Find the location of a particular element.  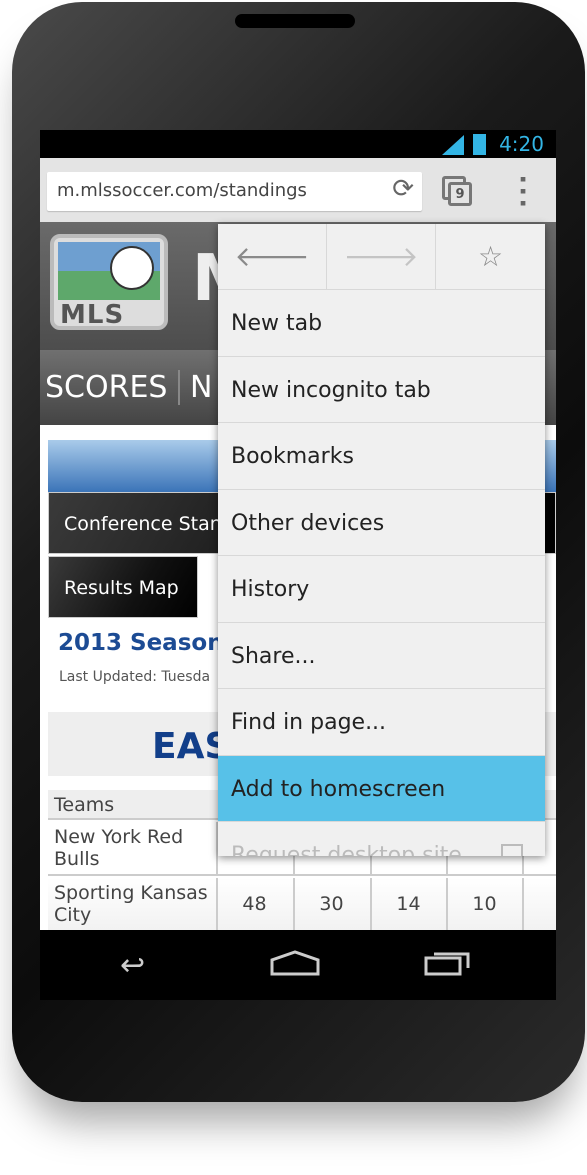

reload-icon: ⟳ is located at coordinates (403, 189).